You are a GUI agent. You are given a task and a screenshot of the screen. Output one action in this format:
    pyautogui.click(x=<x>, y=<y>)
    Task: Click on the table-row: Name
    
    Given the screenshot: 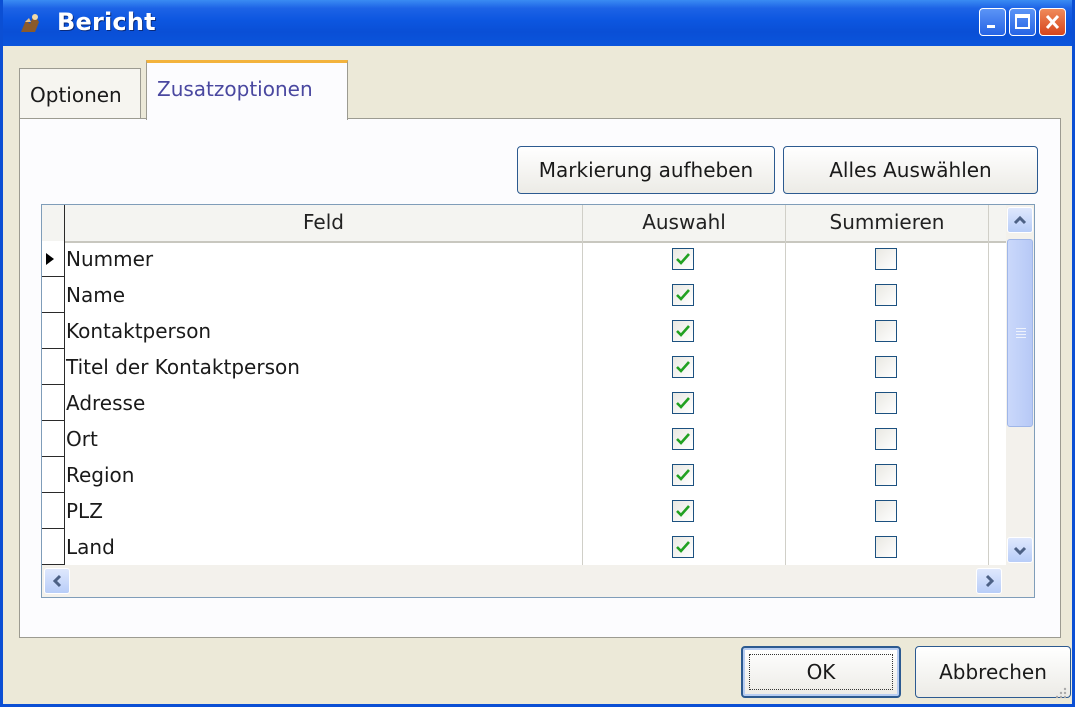 What is the action you would take?
    pyautogui.click(x=524, y=295)
    